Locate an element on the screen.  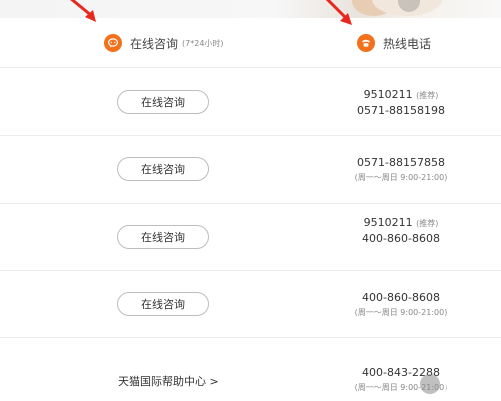
help-center-link: 天猫国际帮助中心 > is located at coordinates (168, 381).